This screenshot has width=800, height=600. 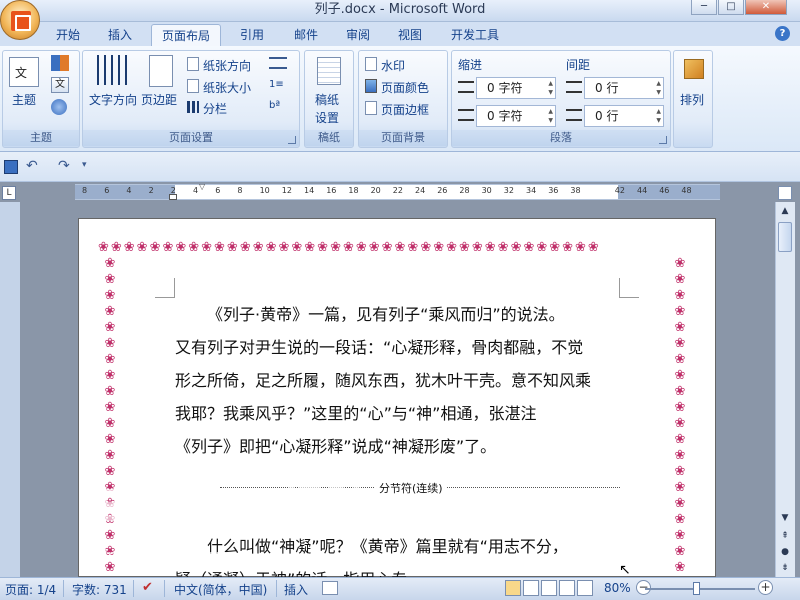 I want to click on text-direction-icon, so click(x=112, y=70).